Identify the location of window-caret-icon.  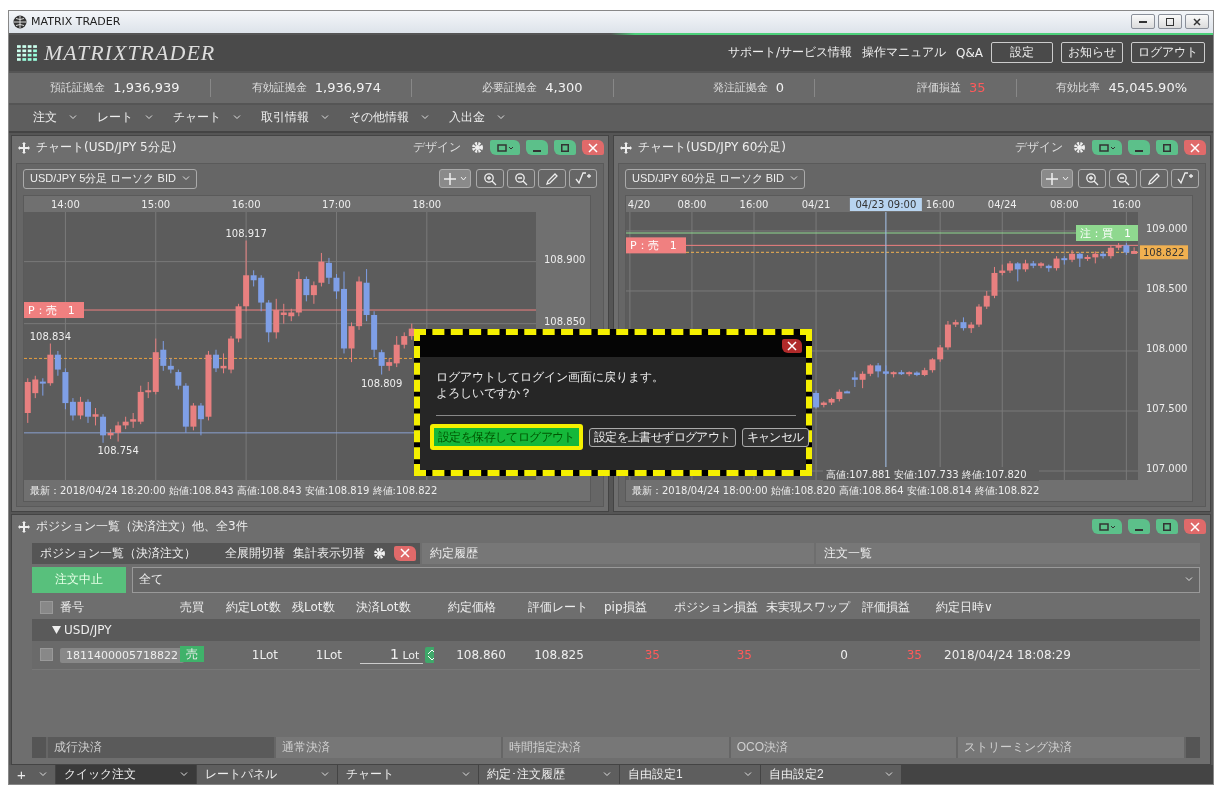
(1107, 526).